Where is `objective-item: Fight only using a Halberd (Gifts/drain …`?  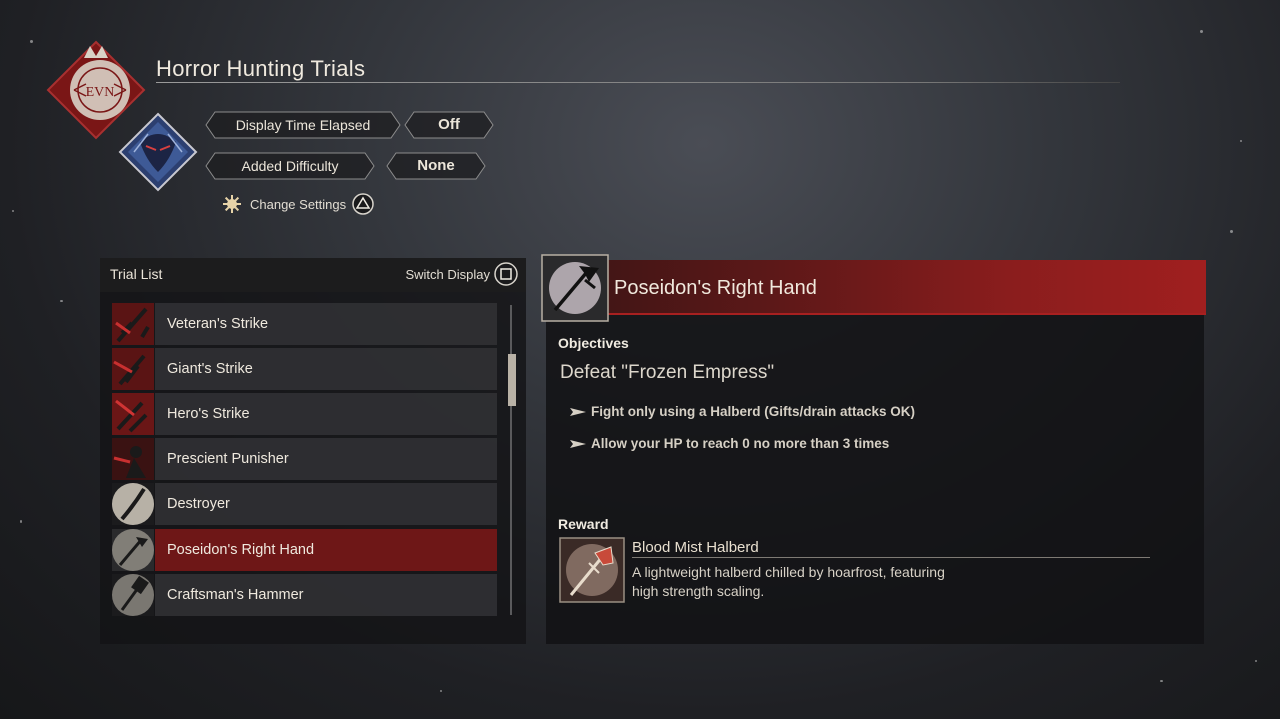 objective-item: Fight only using a Halberd (Gifts/drain … is located at coordinates (742, 411).